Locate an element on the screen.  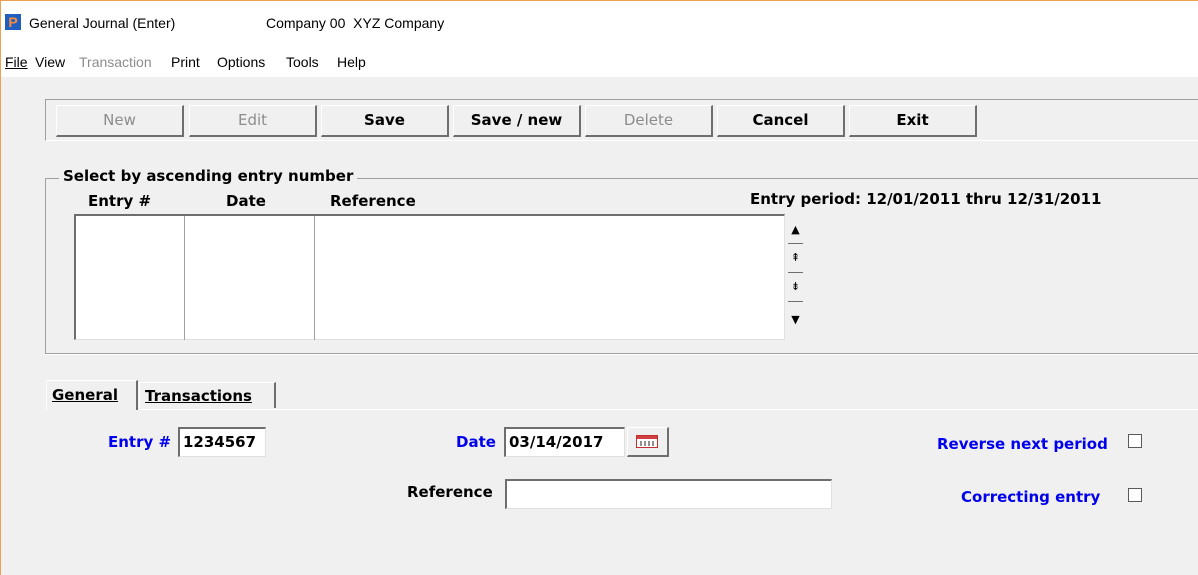
date-label: Date is located at coordinates (476, 442).